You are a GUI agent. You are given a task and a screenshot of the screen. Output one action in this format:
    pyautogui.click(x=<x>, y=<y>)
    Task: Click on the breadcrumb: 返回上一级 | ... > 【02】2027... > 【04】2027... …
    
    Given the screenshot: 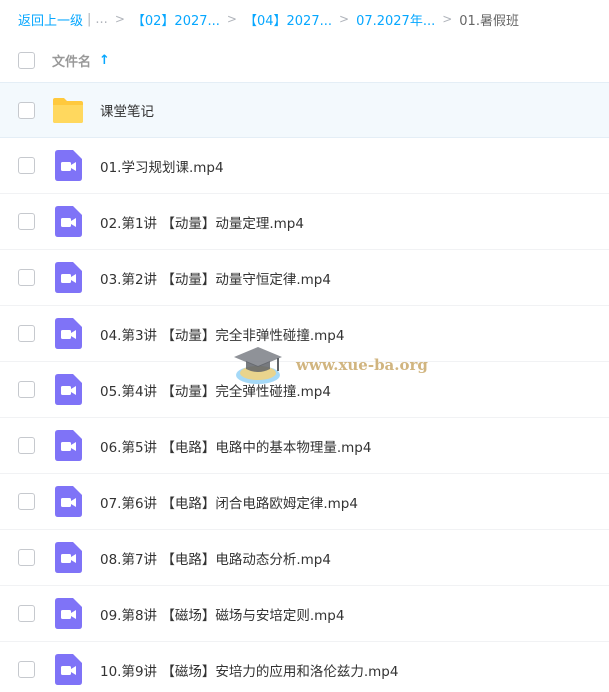 What is the action you would take?
    pyautogui.click(x=304, y=19)
    